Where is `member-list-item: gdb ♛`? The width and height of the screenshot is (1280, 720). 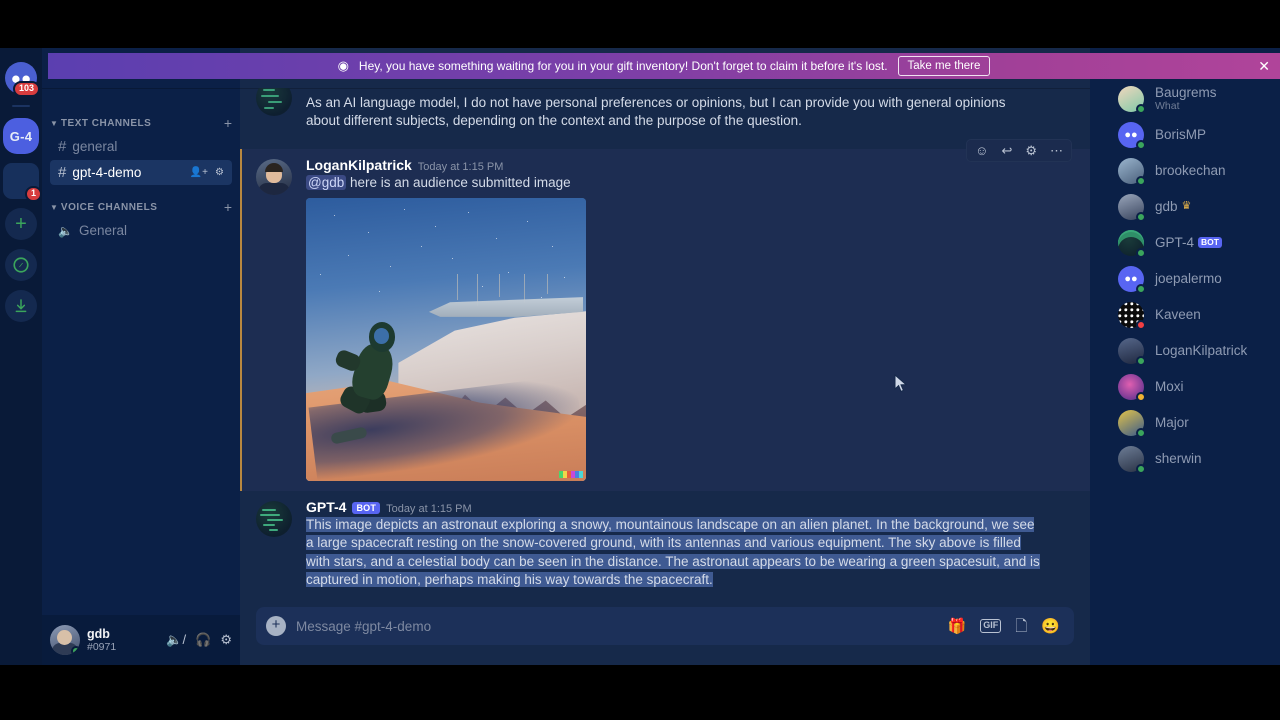 member-list-item: gdb ♛ is located at coordinates (1186, 206).